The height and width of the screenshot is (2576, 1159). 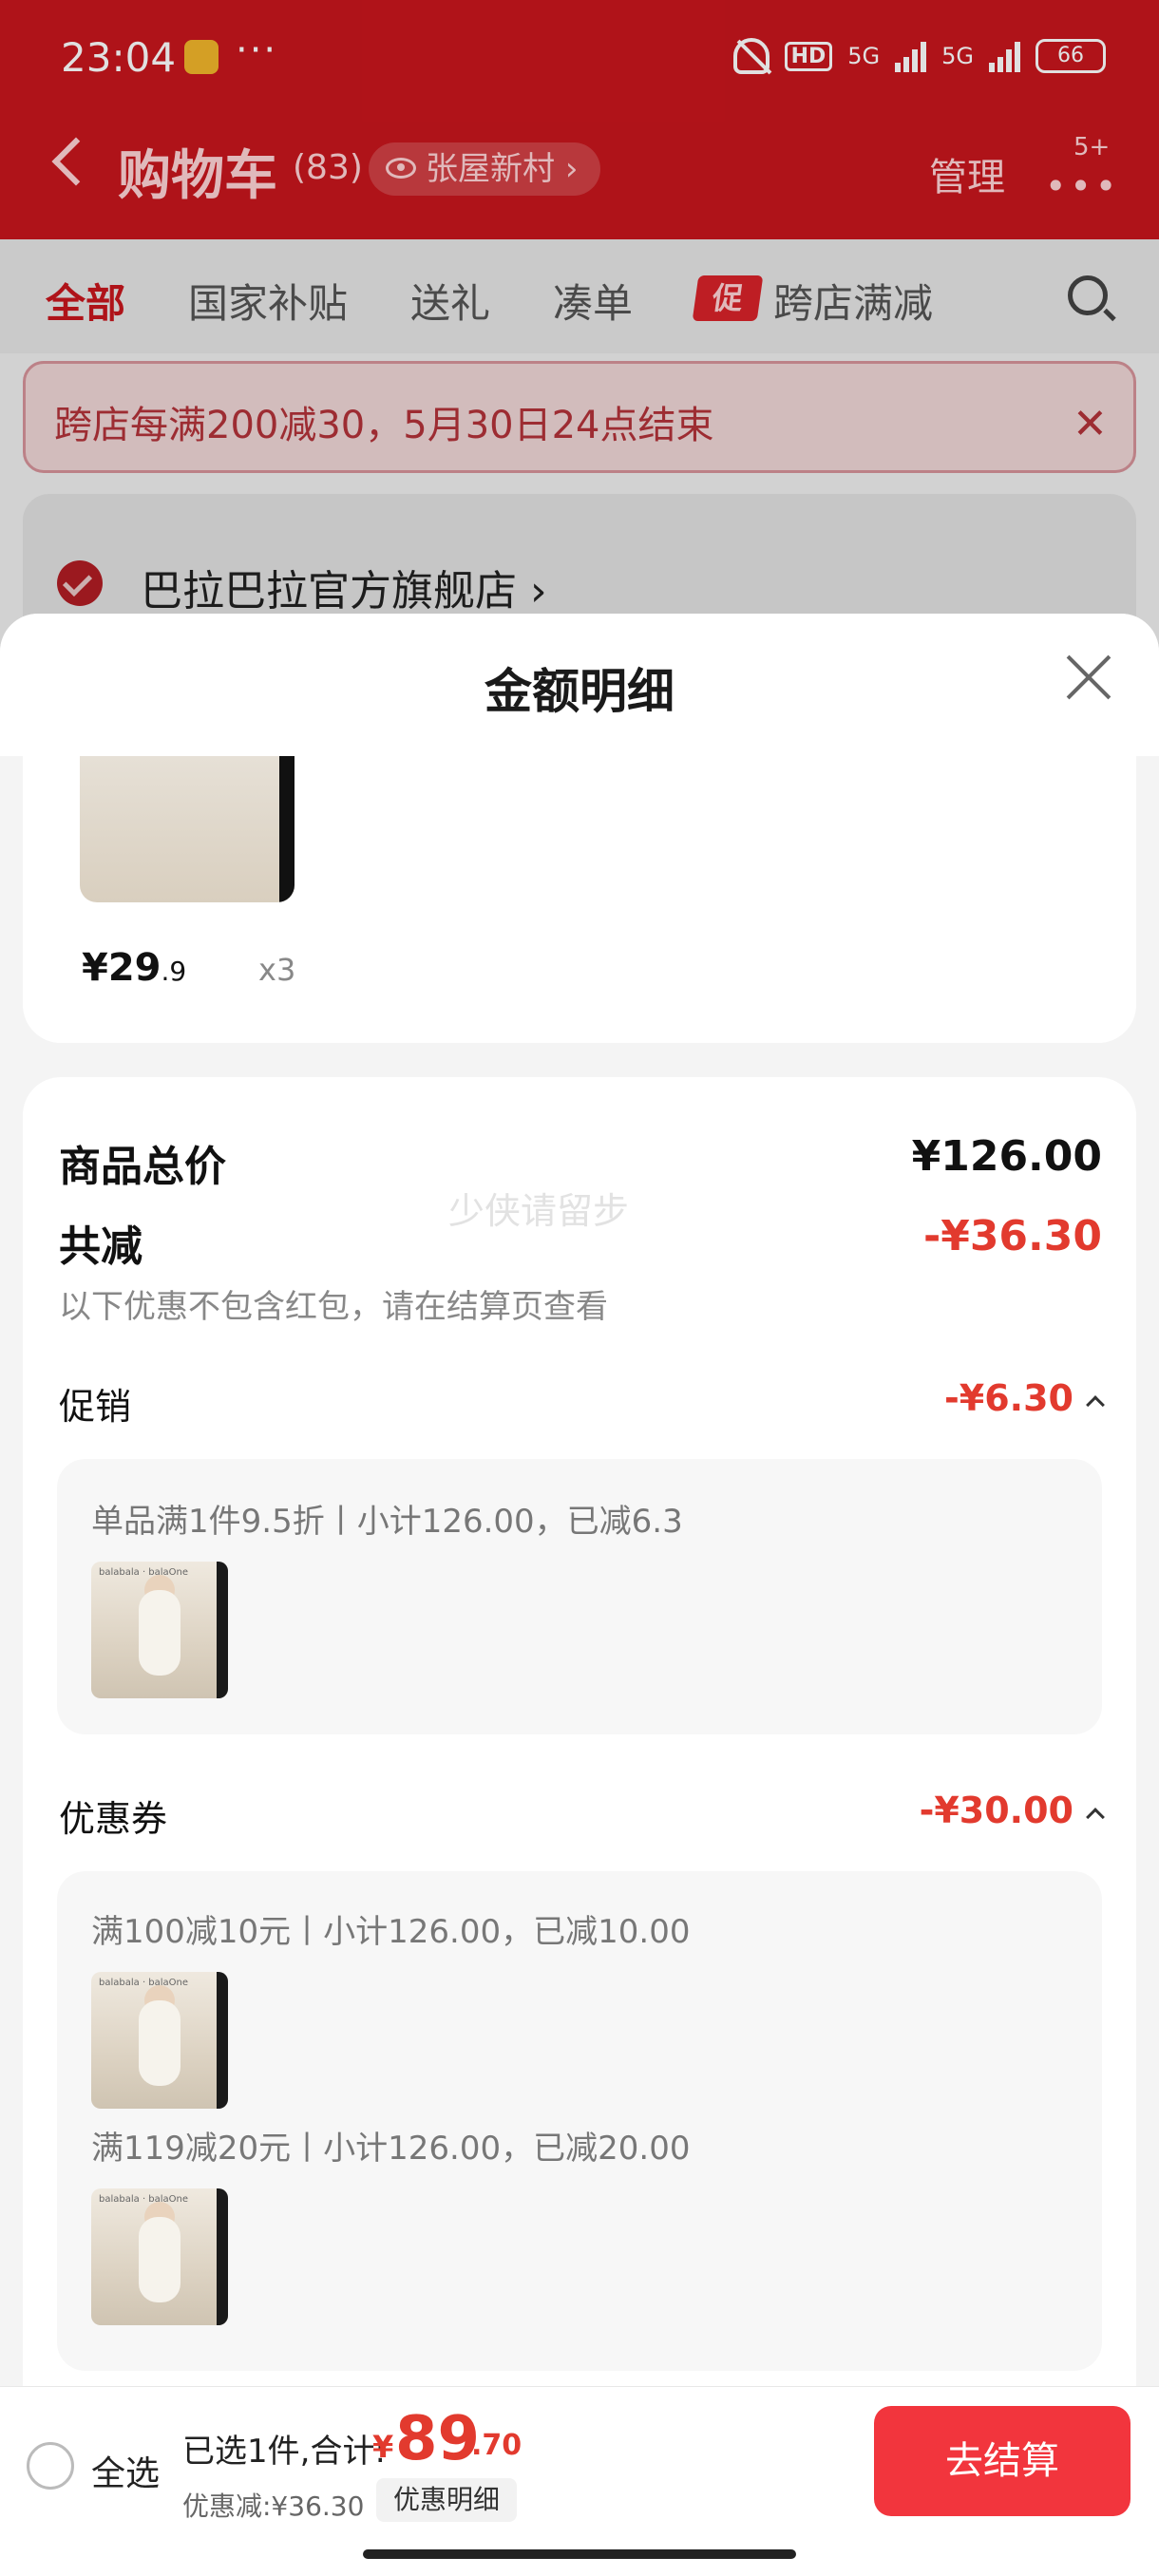 What do you see at coordinates (1009, 1398) in the screenshot?
I see `promotion-value: -¥6.30` at bounding box center [1009, 1398].